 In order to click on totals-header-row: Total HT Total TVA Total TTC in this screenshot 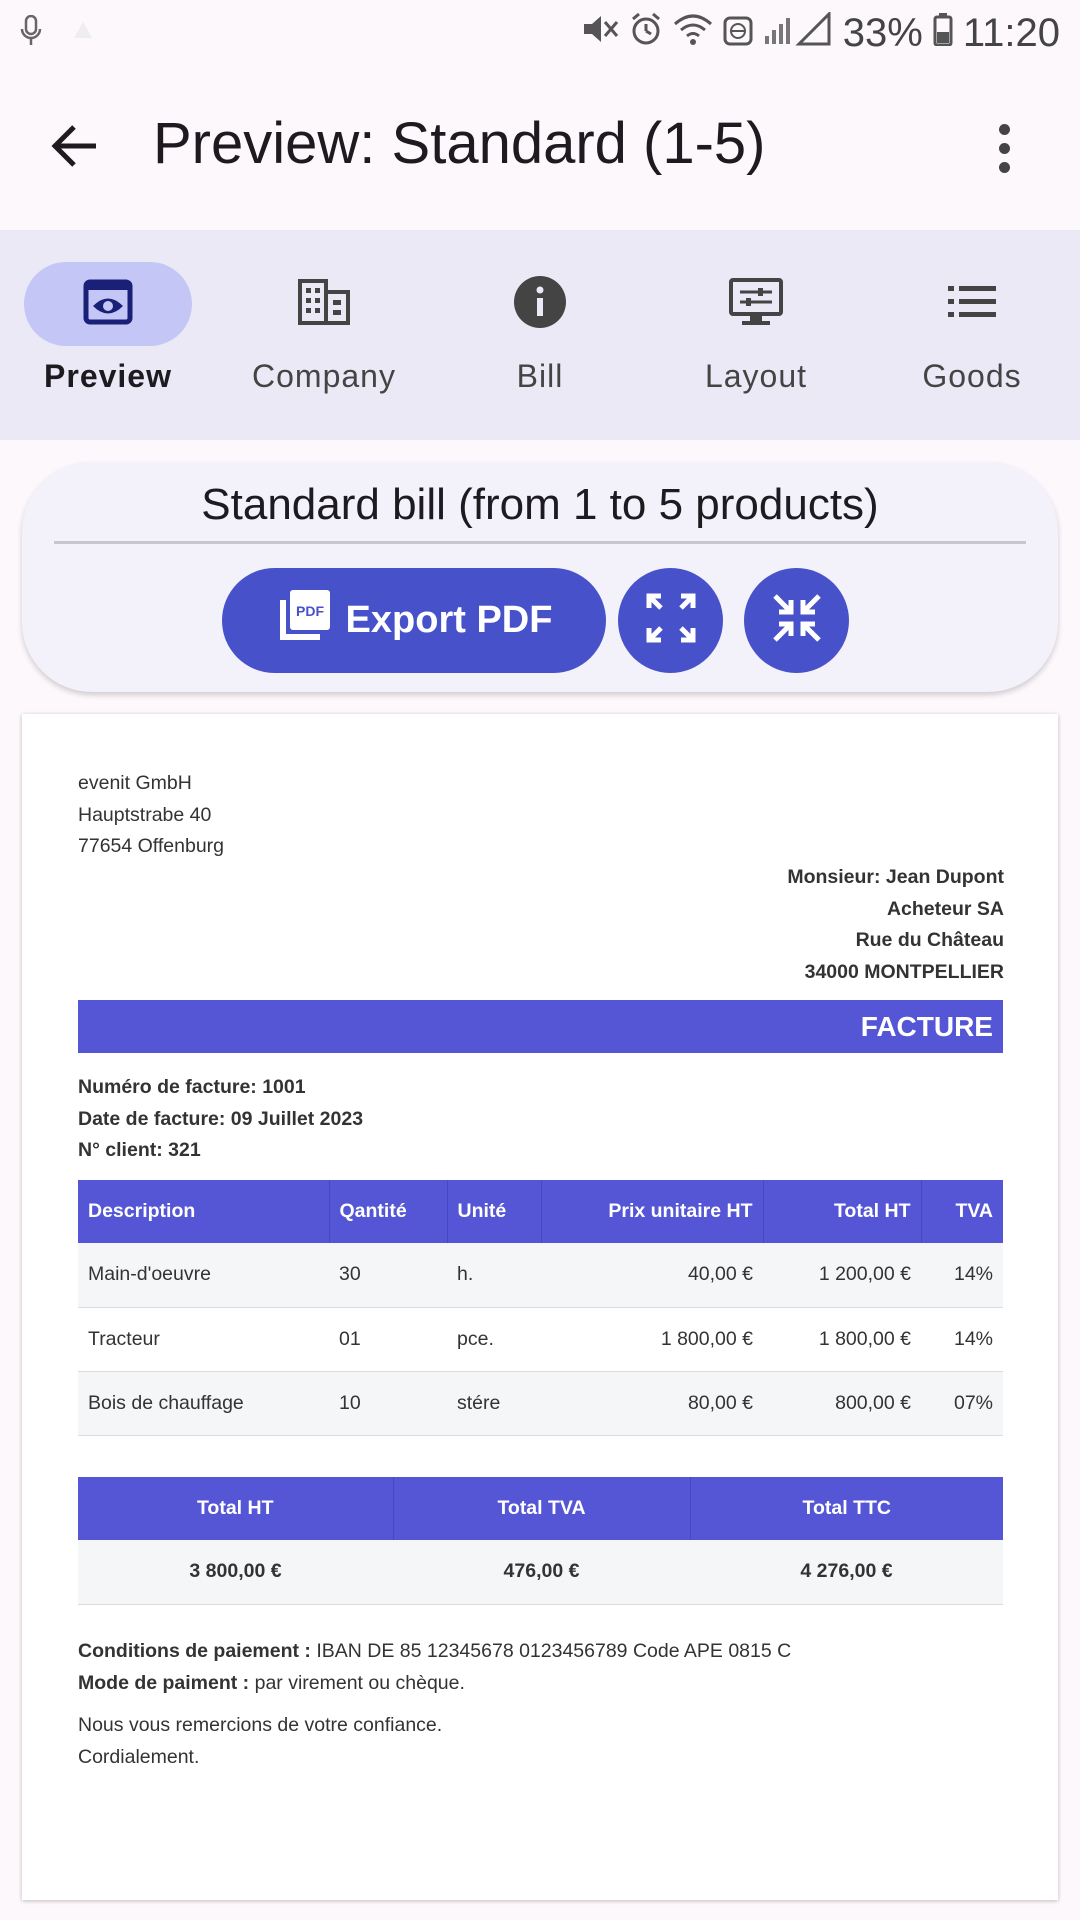, I will do `click(540, 1508)`.